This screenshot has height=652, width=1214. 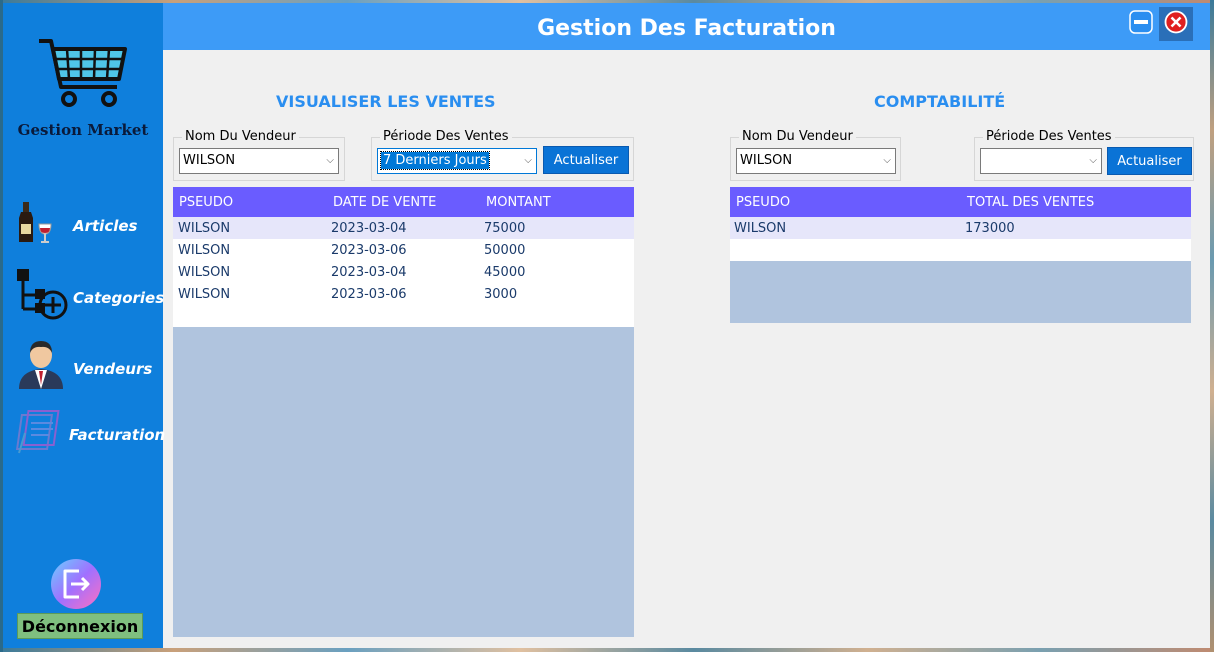 What do you see at coordinates (42, 296) in the screenshot?
I see `category-add-icon` at bounding box center [42, 296].